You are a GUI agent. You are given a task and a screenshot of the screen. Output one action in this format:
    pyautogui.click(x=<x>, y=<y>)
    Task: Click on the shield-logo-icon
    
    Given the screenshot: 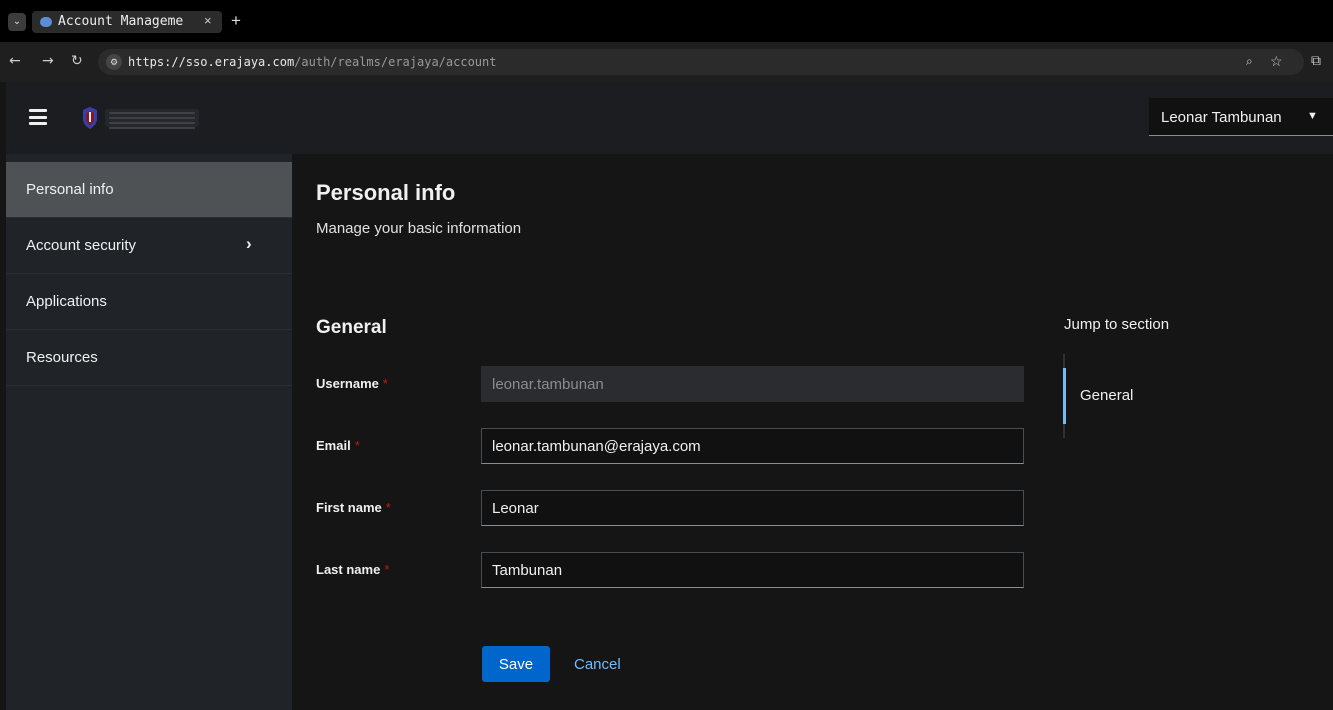 What is the action you would take?
    pyautogui.click(x=90, y=118)
    